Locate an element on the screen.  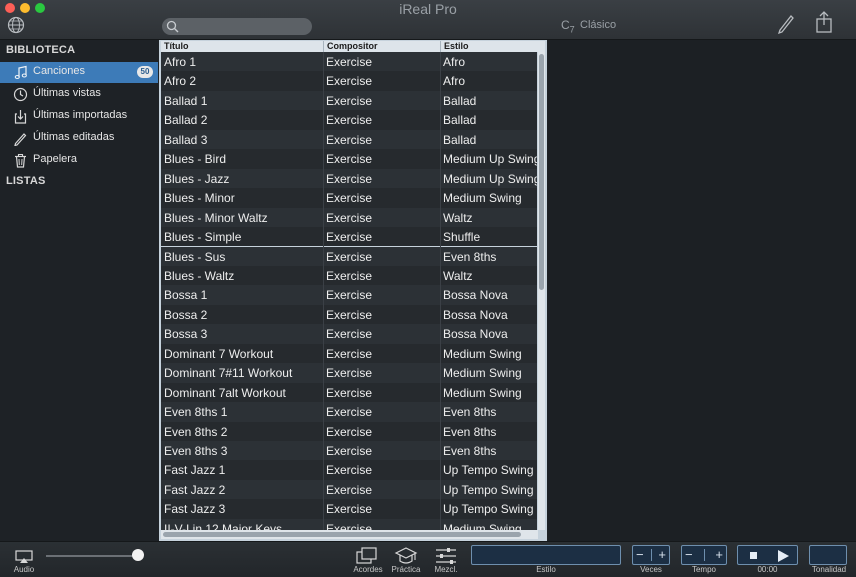
style-cell: Afro is located at coordinates (454, 81).